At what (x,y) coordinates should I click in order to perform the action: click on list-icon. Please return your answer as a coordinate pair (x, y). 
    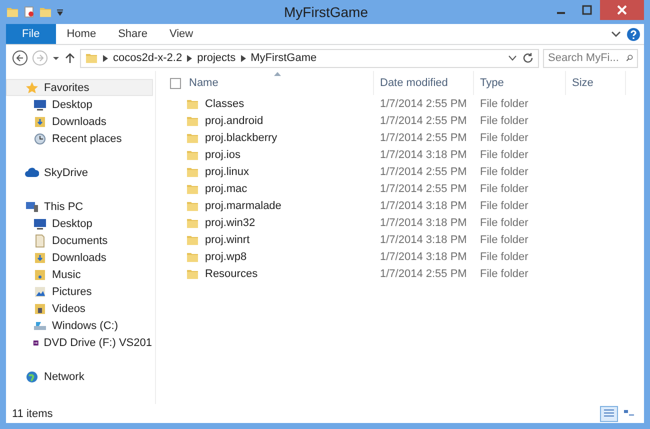
    Looking at the image, I should click on (609, 413).